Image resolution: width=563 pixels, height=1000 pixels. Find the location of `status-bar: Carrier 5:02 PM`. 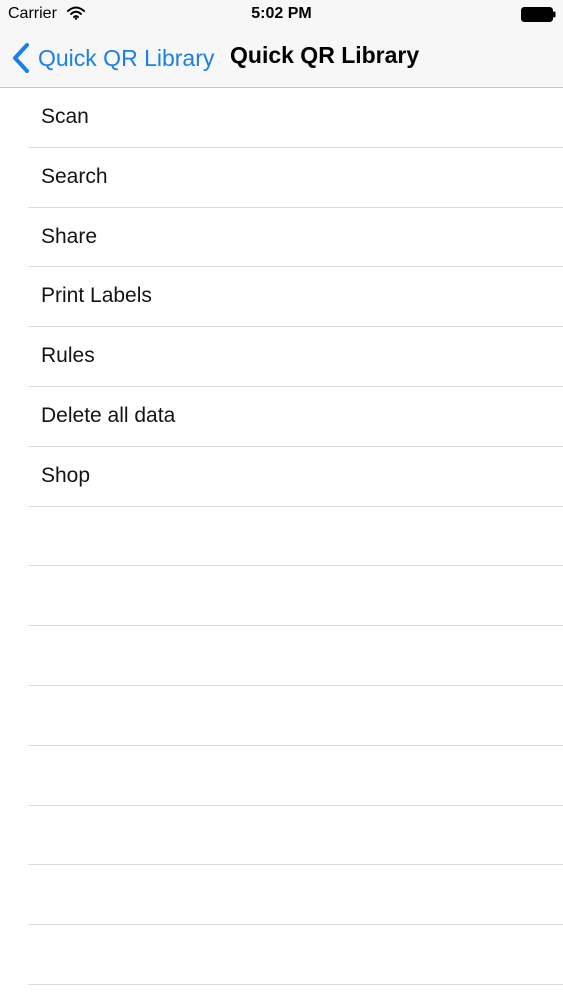

status-bar: Carrier 5:02 PM is located at coordinates (281, 14).